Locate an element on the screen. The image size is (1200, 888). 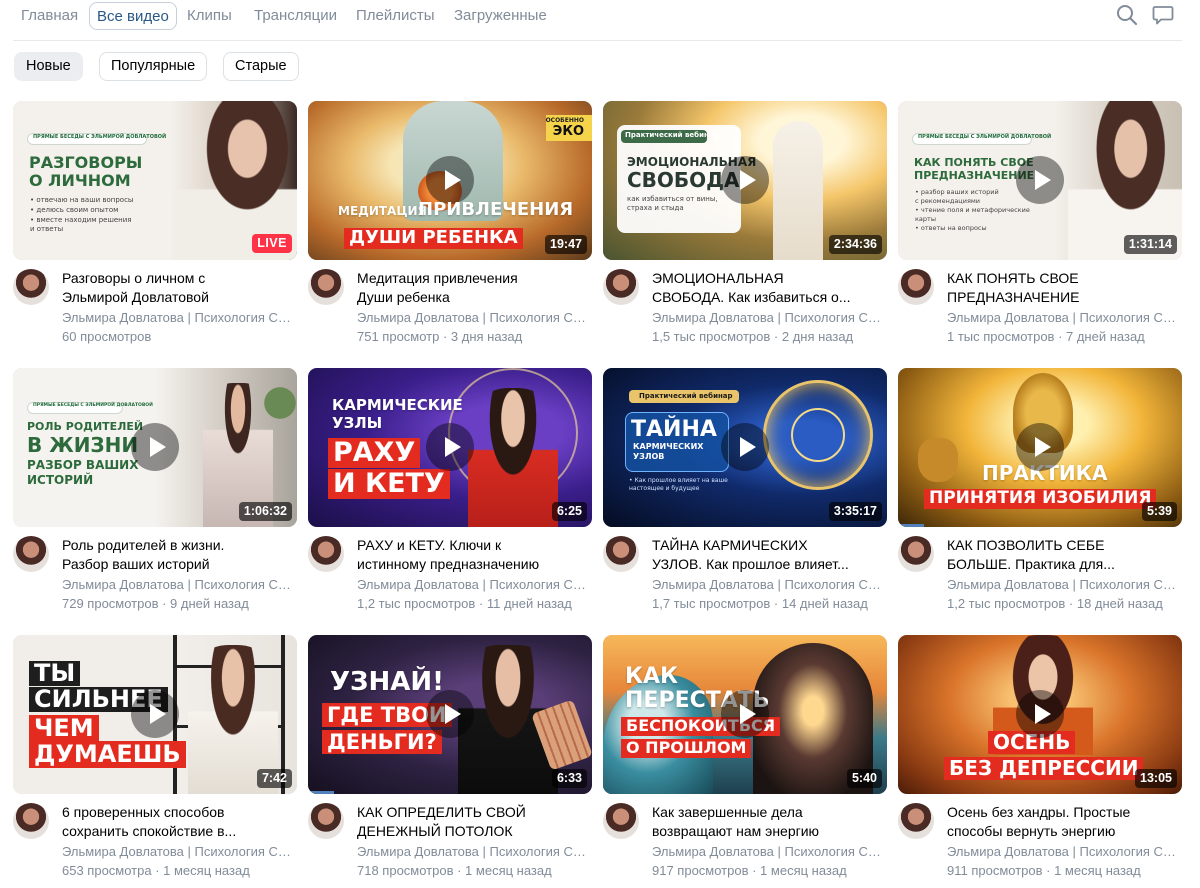
filter-old: Старые is located at coordinates (261, 66).